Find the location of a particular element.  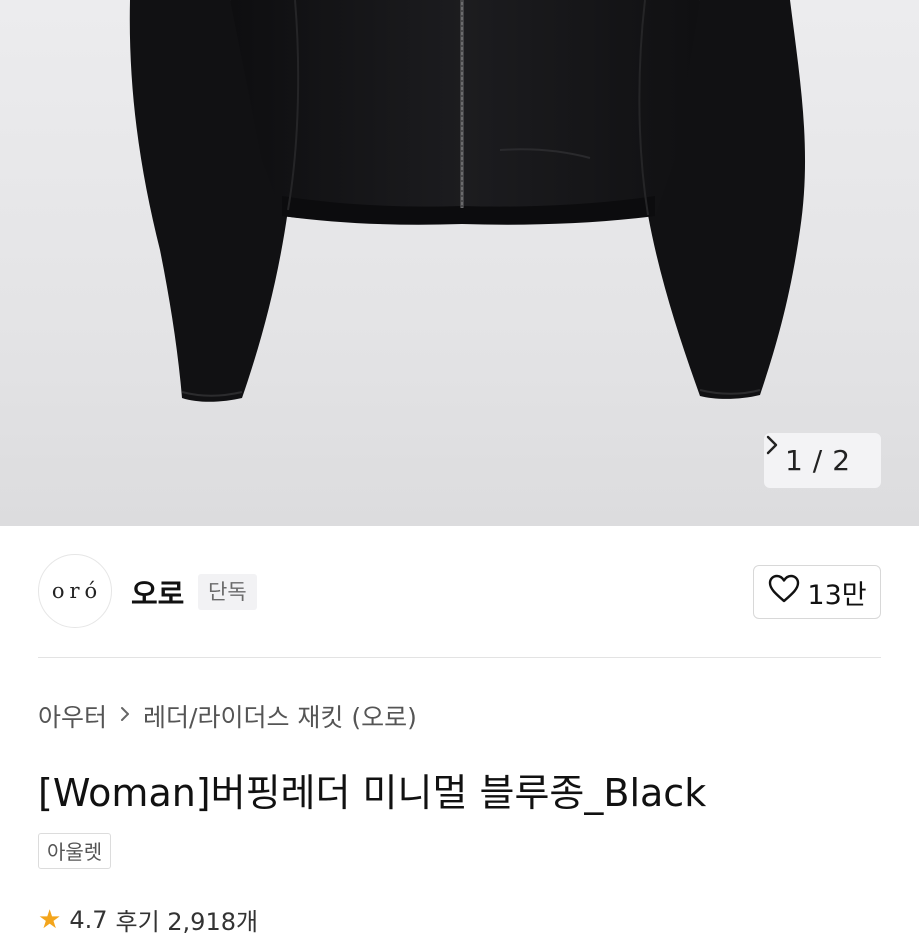

like-count: 13만 is located at coordinates (837, 595).